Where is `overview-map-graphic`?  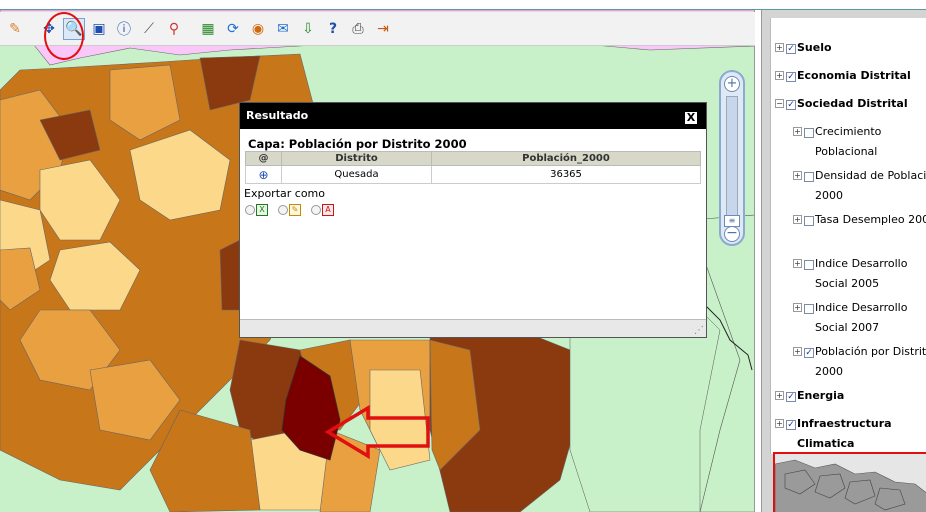 overview-map-graphic is located at coordinates (850, 485).